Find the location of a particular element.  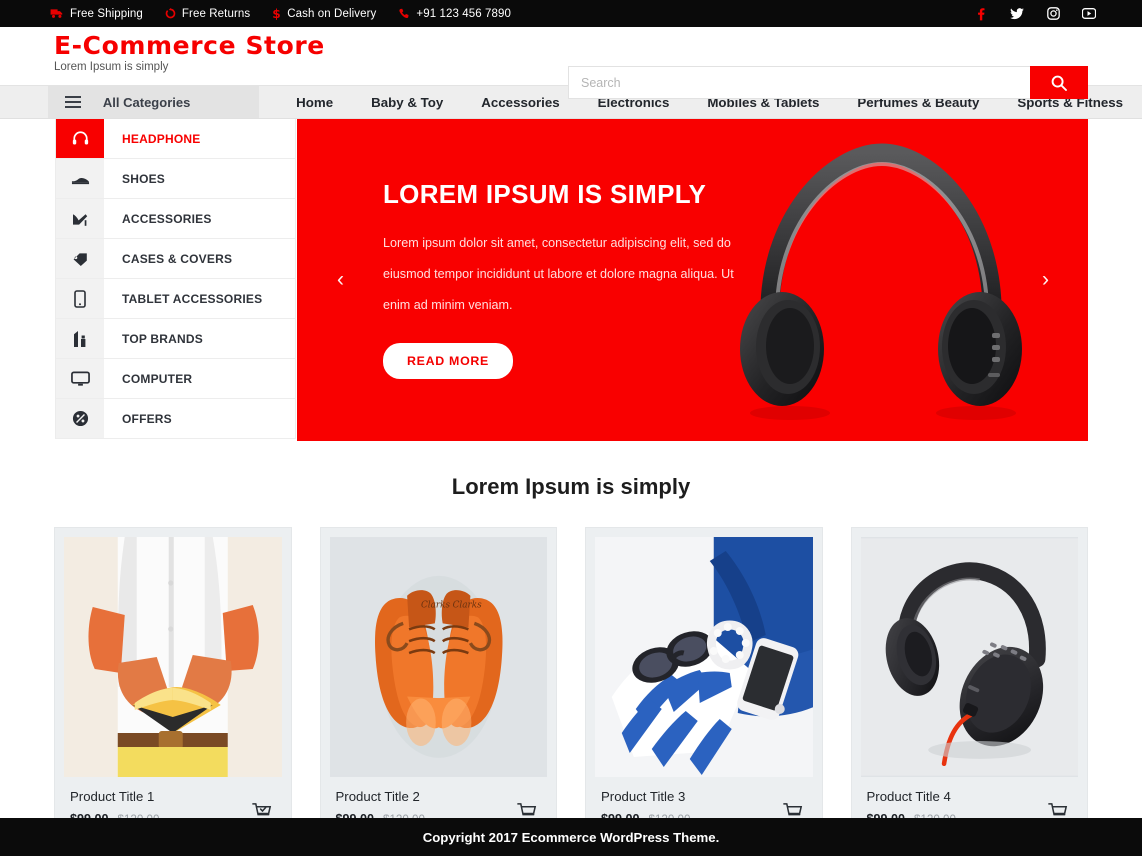

product-card: Product Title 3 $99.00 $120.00 is located at coordinates (704, 685).